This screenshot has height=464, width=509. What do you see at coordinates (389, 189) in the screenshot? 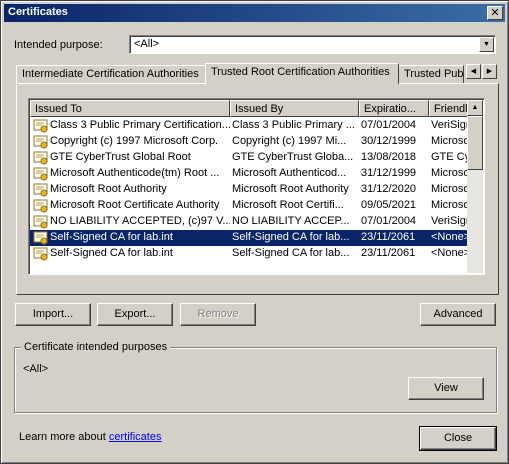
I see `cell-text: 31/12/2020` at bounding box center [389, 189].